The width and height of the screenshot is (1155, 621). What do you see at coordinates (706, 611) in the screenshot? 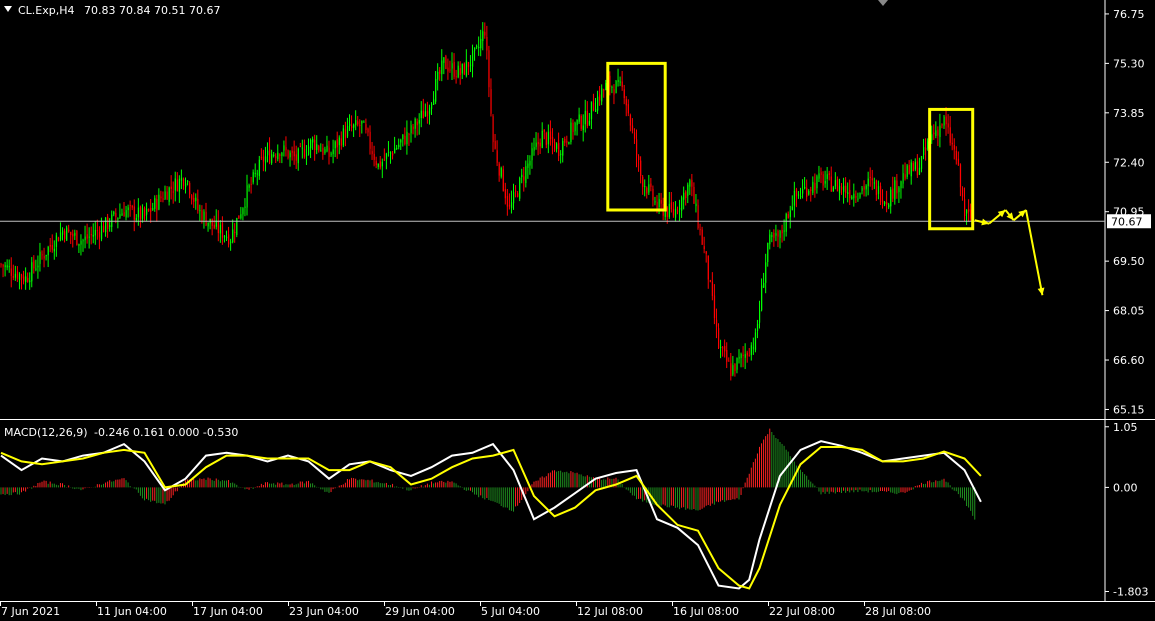
I see `time-tick-label: 16 Jul 08:00` at bounding box center [706, 611].